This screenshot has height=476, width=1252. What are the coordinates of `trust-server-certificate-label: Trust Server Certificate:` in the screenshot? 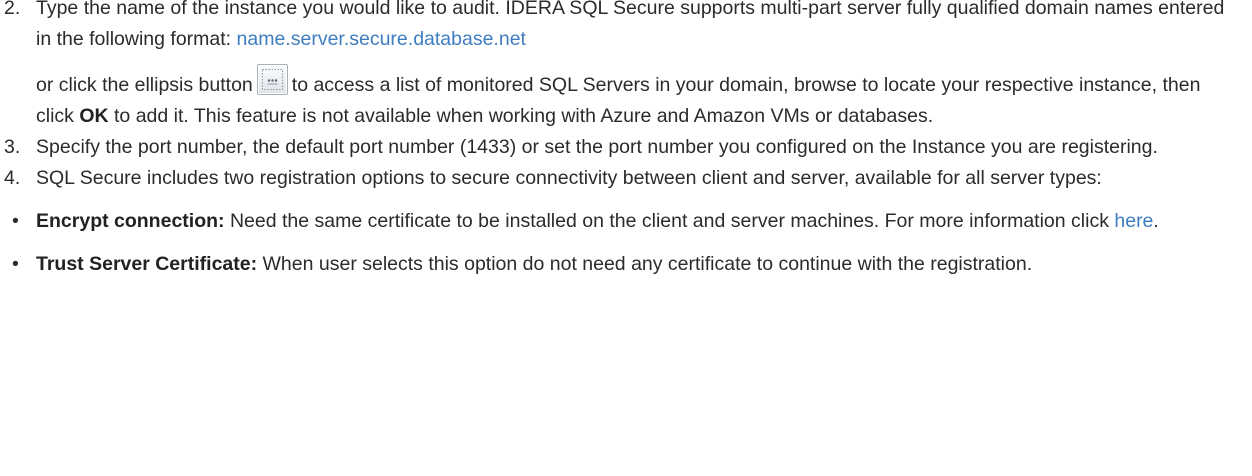 It's located at (147, 264).